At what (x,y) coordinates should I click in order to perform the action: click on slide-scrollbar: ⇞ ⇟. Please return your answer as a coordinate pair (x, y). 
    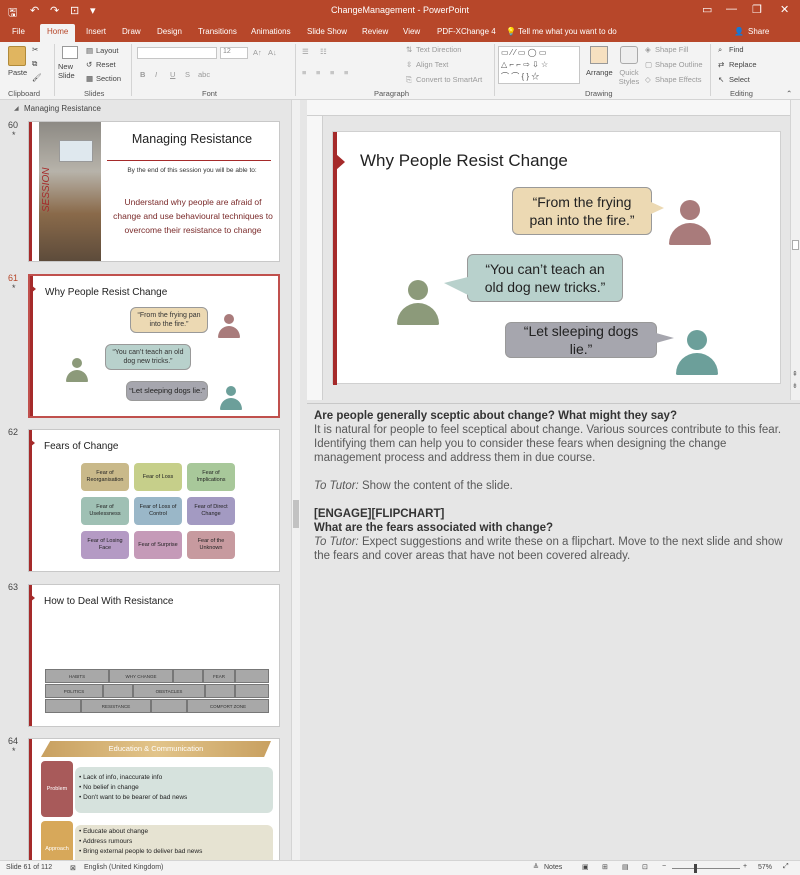
    Looking at the image, I should click on (795, 250).